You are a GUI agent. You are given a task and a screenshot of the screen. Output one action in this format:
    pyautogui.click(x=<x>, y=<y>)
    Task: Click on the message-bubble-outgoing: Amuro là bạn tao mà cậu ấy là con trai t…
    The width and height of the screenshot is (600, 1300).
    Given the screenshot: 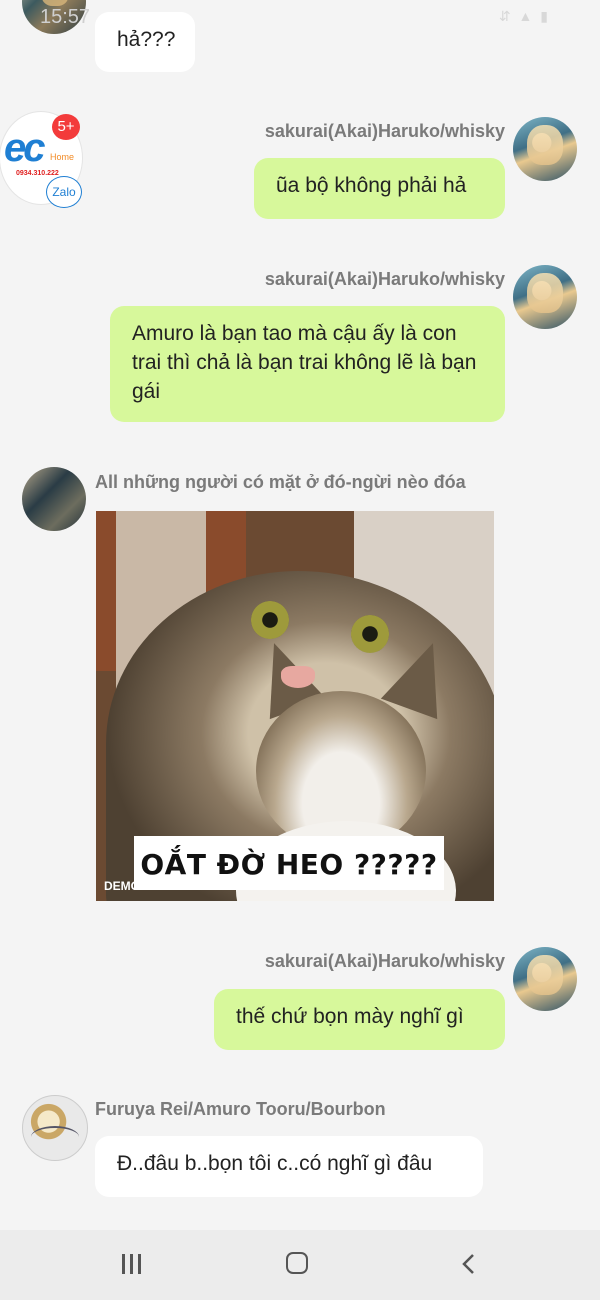 What is the action you would take?
    pyautogui.click(x=307, y=364)
    